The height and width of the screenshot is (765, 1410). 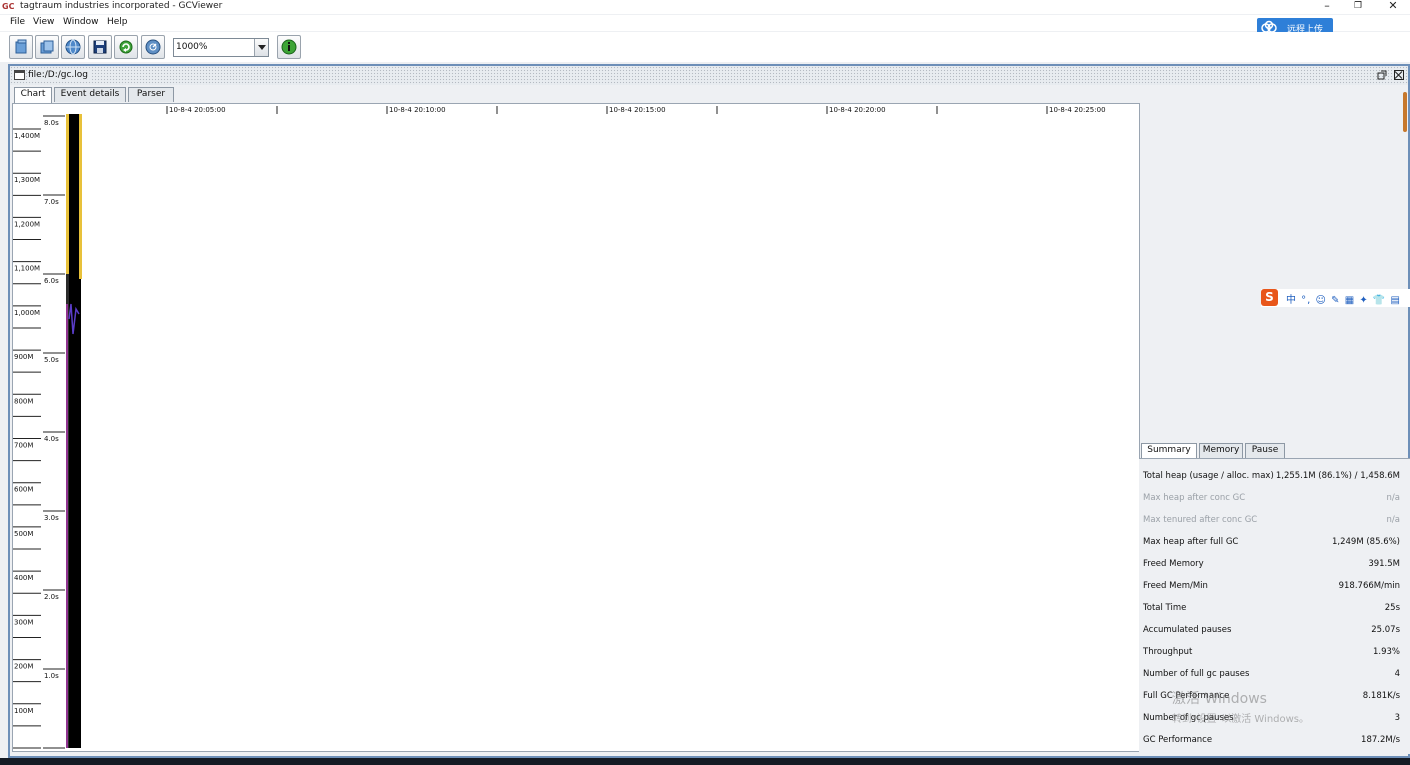 What do you see at coordinates (23, 490) in the screenshot?
I see `memory-tick-label: 600M` at bounding box center [23, 490].